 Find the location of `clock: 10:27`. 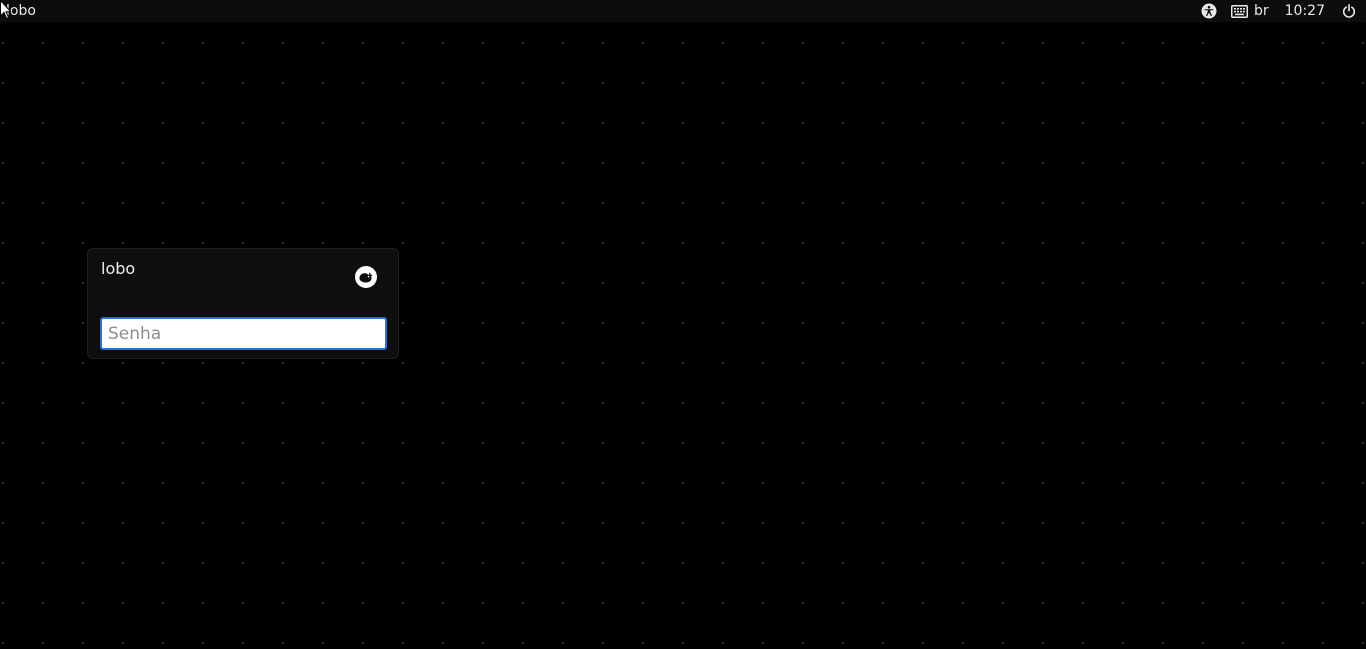

clock: 10:27 is located at coordinates (1304, 11).